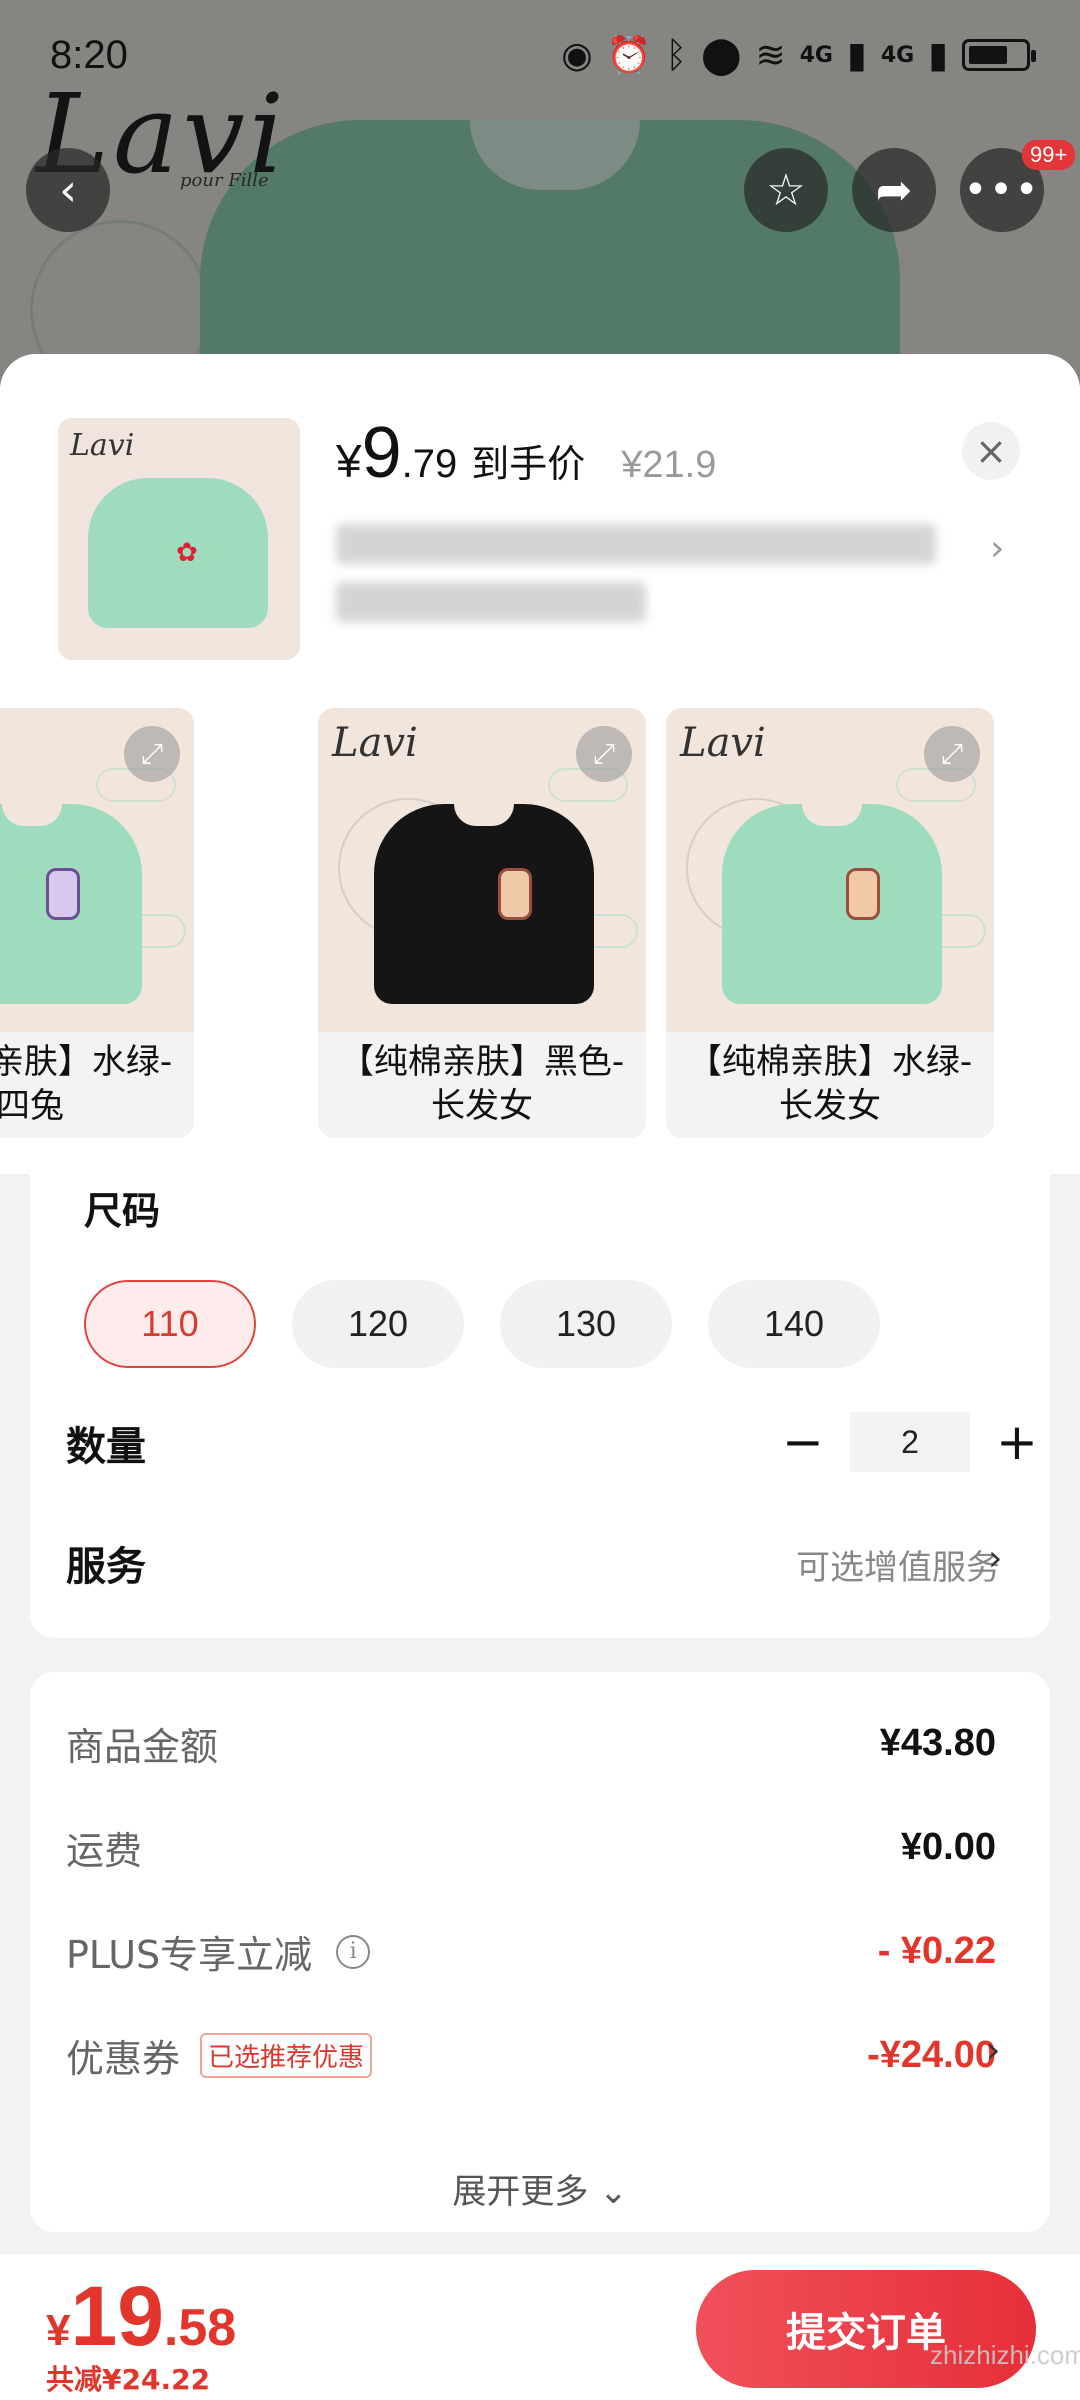 The width and height of the screenshot is (1080, 2400). What do you see at coordinates (520, 2192) in the screenshot?
I see `expand-more-label: 展开更多` at bounding box center [520, 2192].